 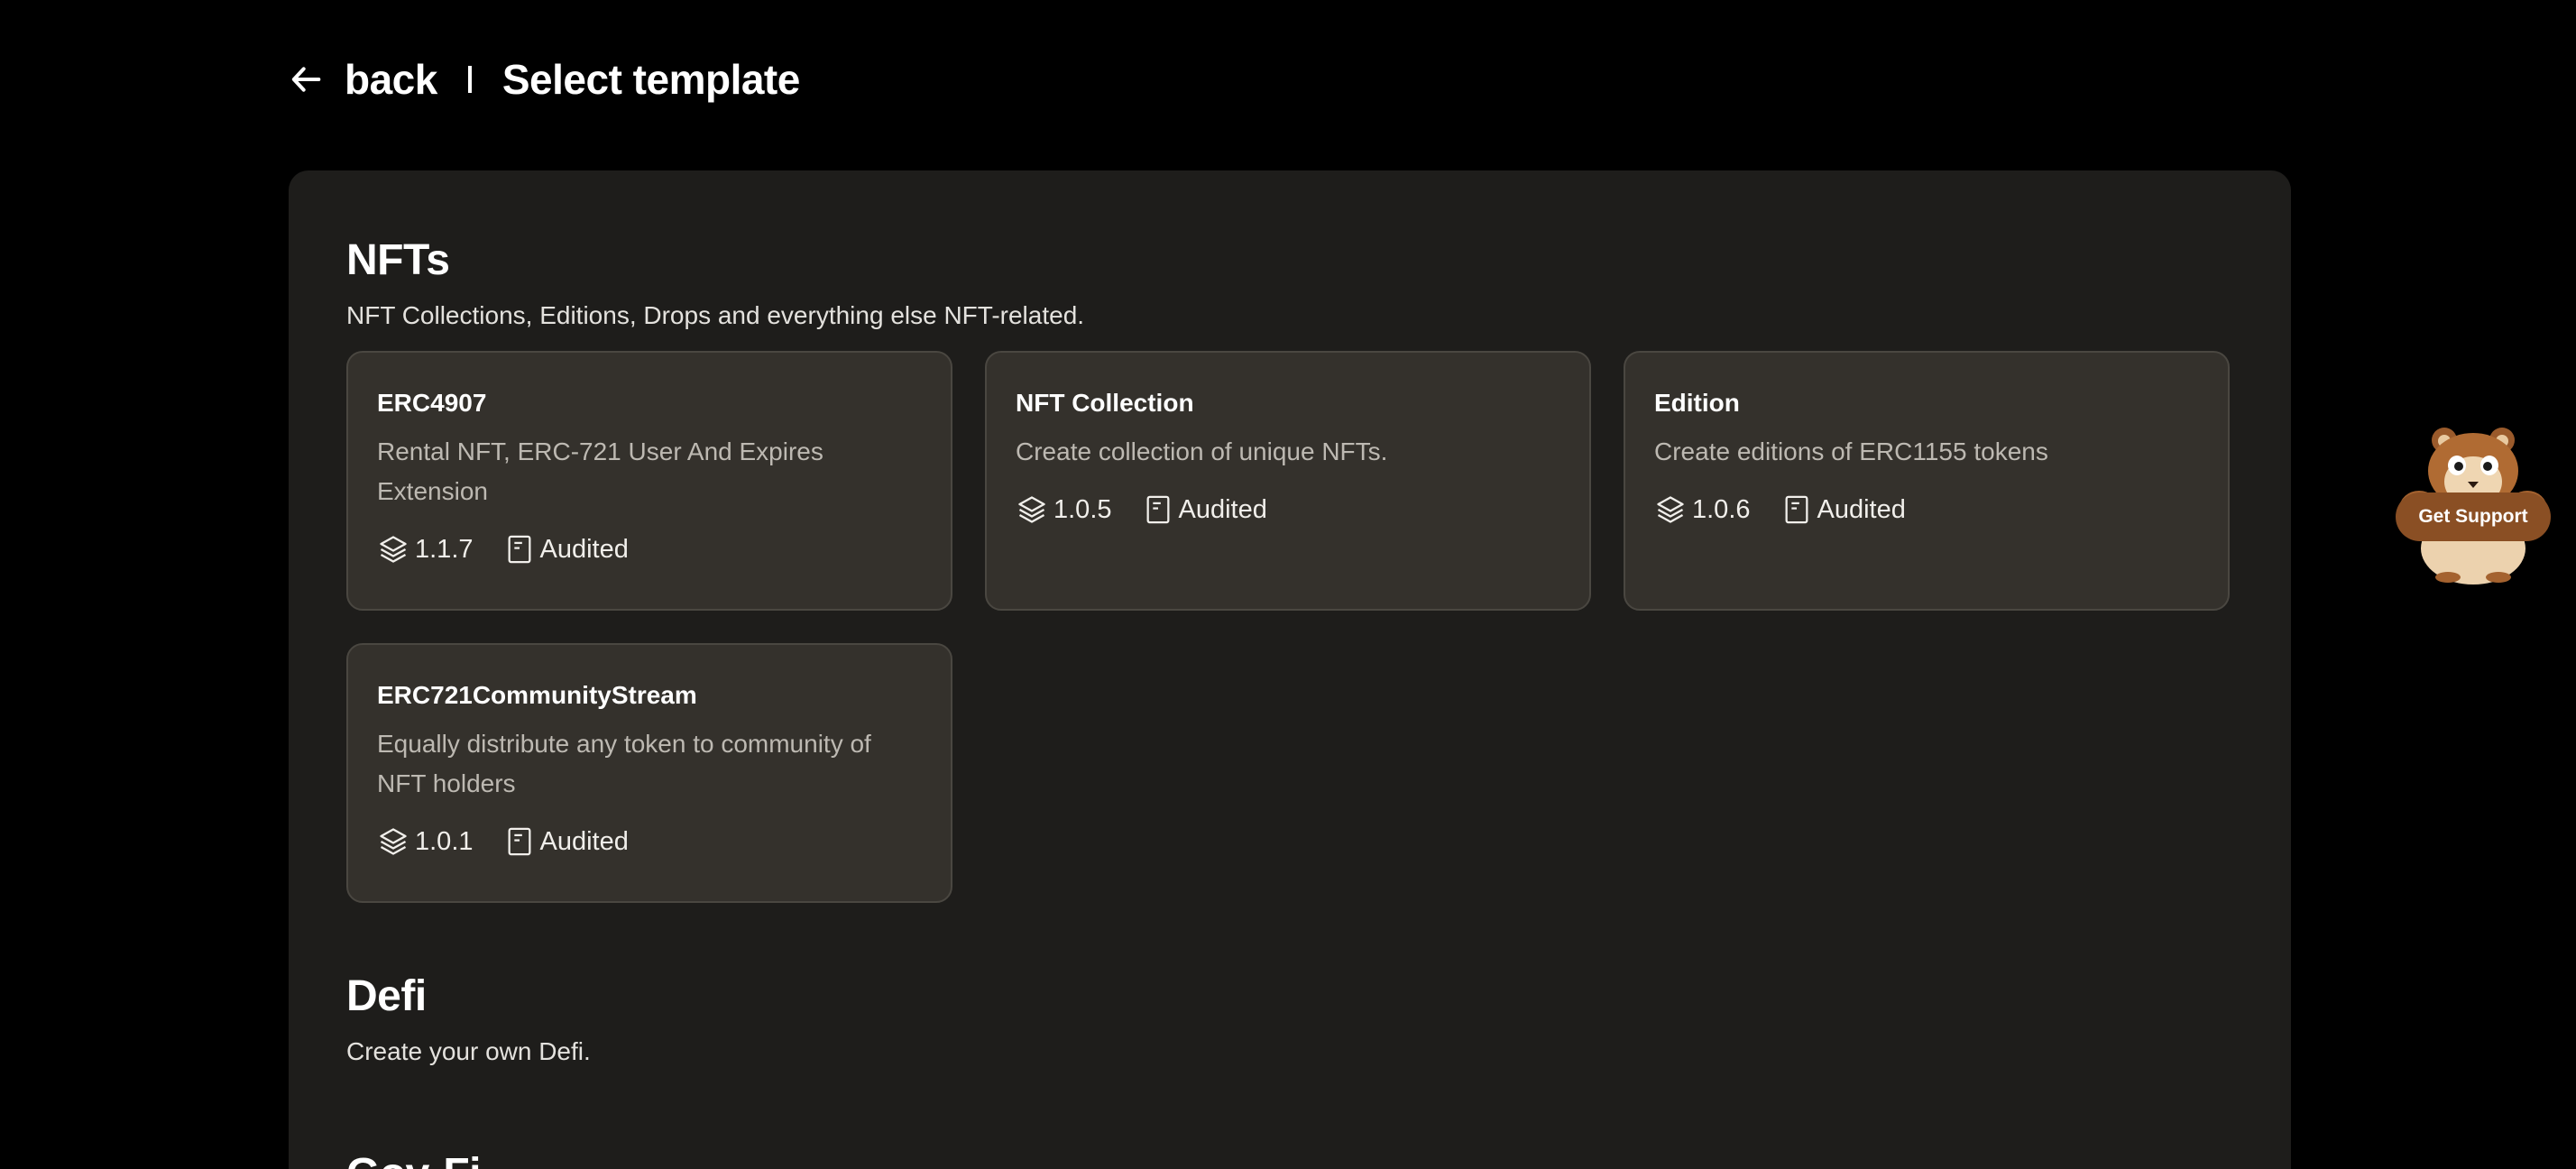 I want to click on section-description-defi: Create your own Defi., so click(x=468, y=1051).